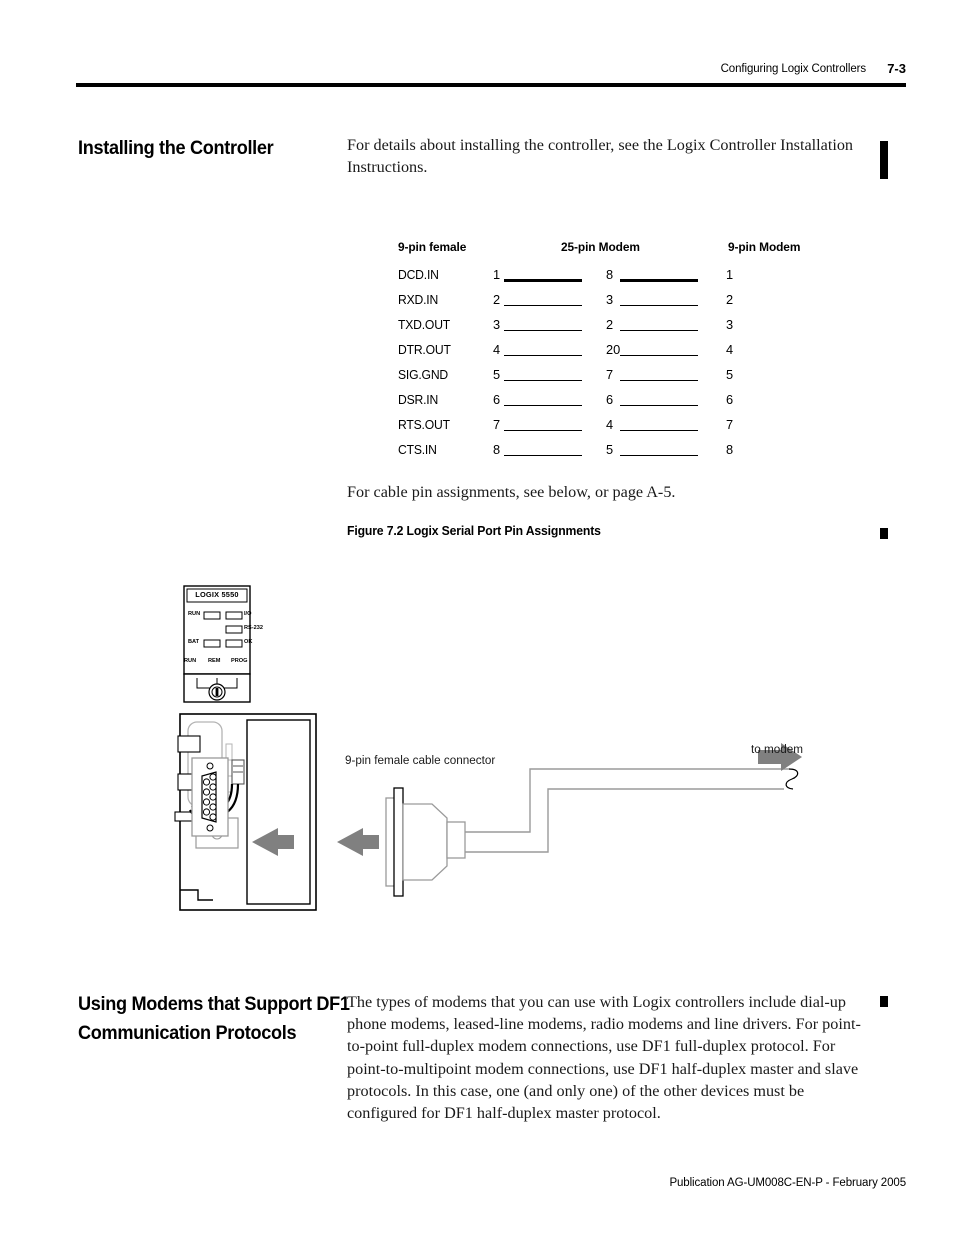 This screenshot has height=1235, width=954. I want to click on led-label-bat: BAT, so click(194, 642).